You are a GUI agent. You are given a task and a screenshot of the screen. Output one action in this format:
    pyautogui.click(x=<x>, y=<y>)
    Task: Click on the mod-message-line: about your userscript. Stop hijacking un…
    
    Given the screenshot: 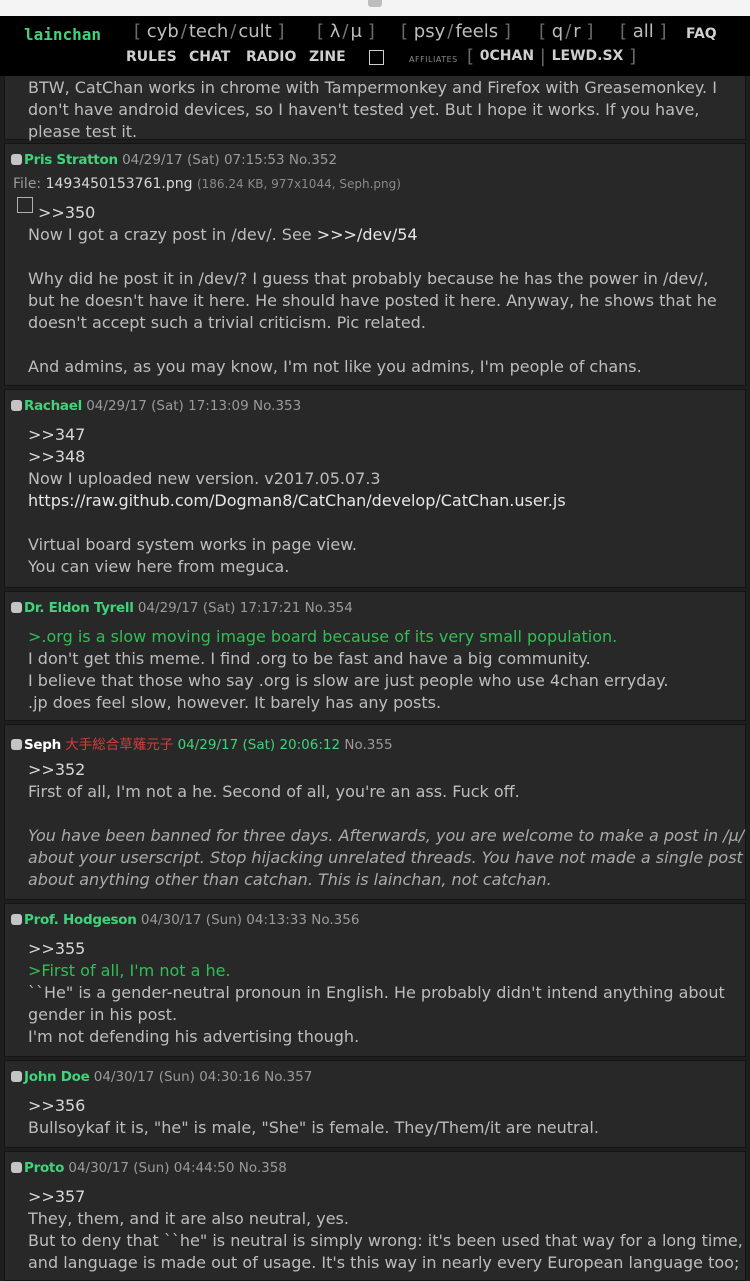 What is the action you would take?
    pyautogui.click(x=385, y=857)
    